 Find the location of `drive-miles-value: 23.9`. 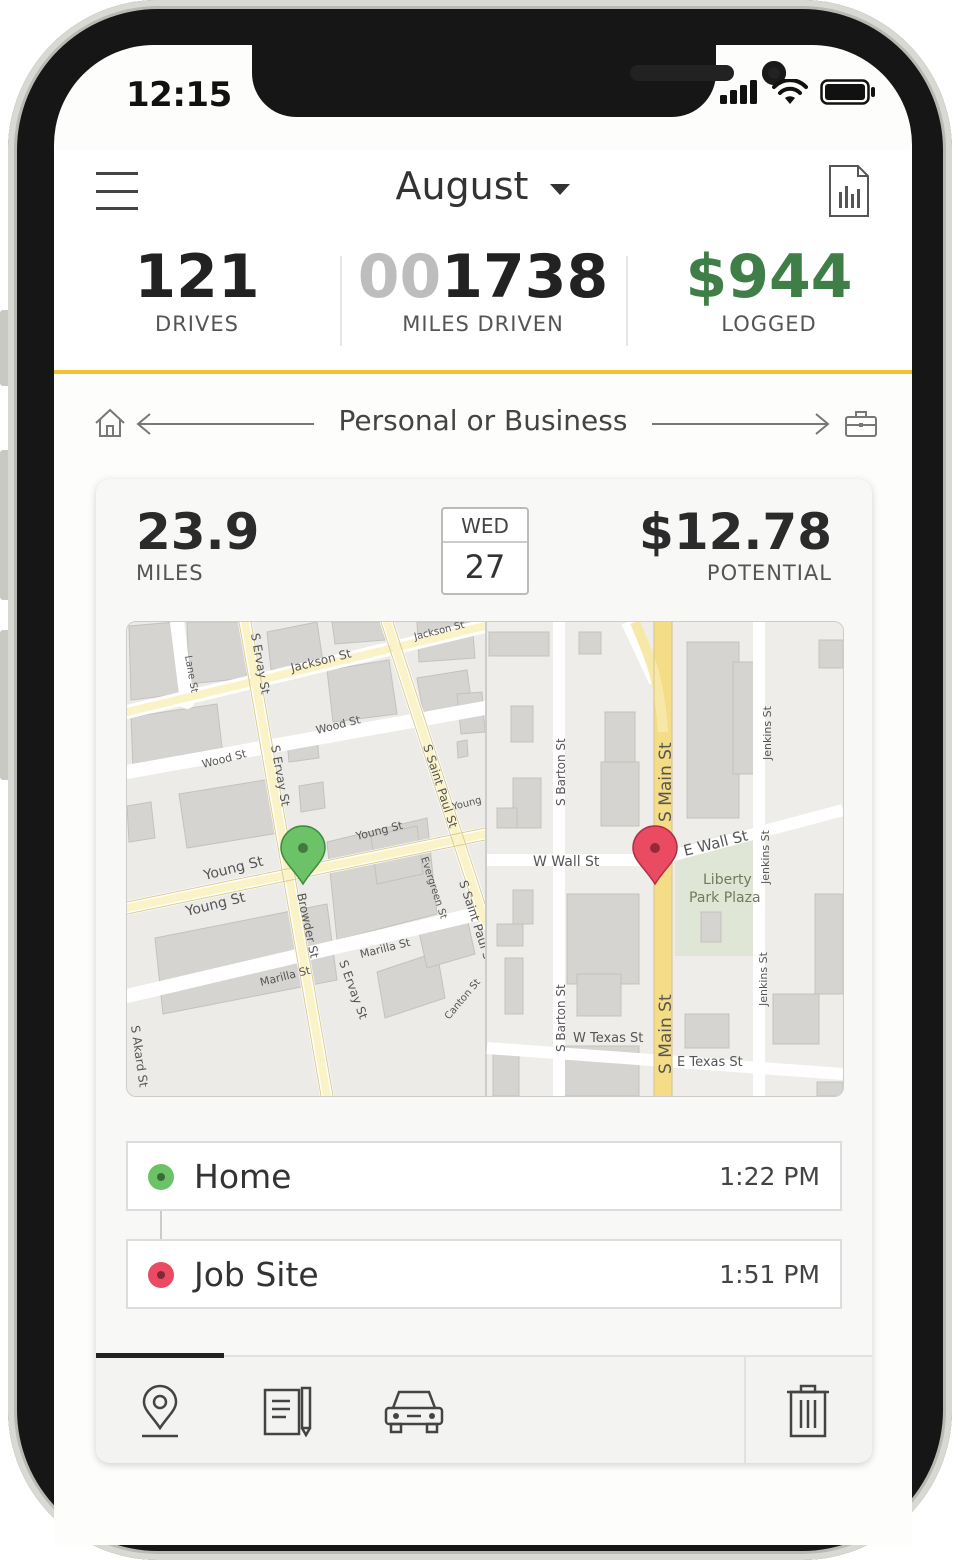

drive-miles-value: 23.9 is located at coordinates (198, 532).